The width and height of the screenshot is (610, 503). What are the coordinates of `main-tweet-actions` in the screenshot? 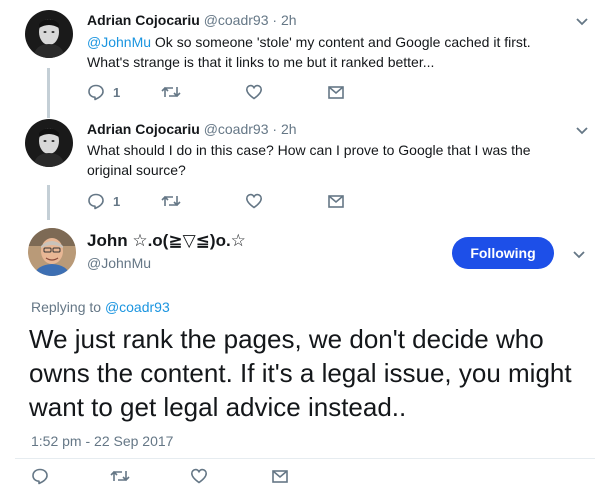 It's located at (171, 476).